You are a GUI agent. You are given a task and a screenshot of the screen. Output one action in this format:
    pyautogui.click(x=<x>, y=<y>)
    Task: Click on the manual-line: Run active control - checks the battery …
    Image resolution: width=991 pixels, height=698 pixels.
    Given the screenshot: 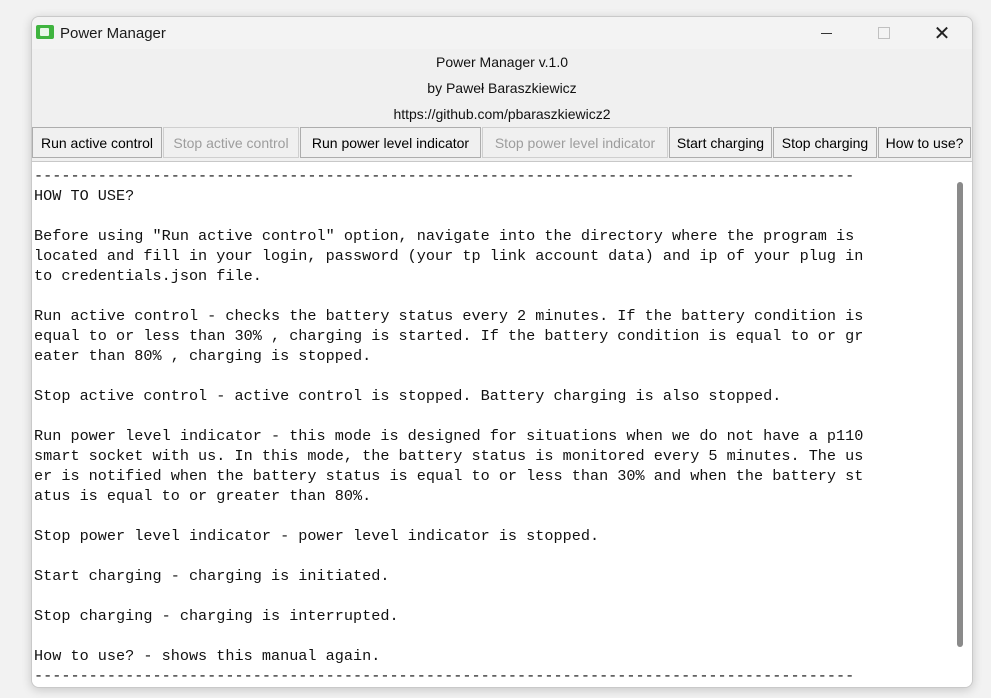 What is the action you would take?
    pyautogui.click(x=449, y=316)
    